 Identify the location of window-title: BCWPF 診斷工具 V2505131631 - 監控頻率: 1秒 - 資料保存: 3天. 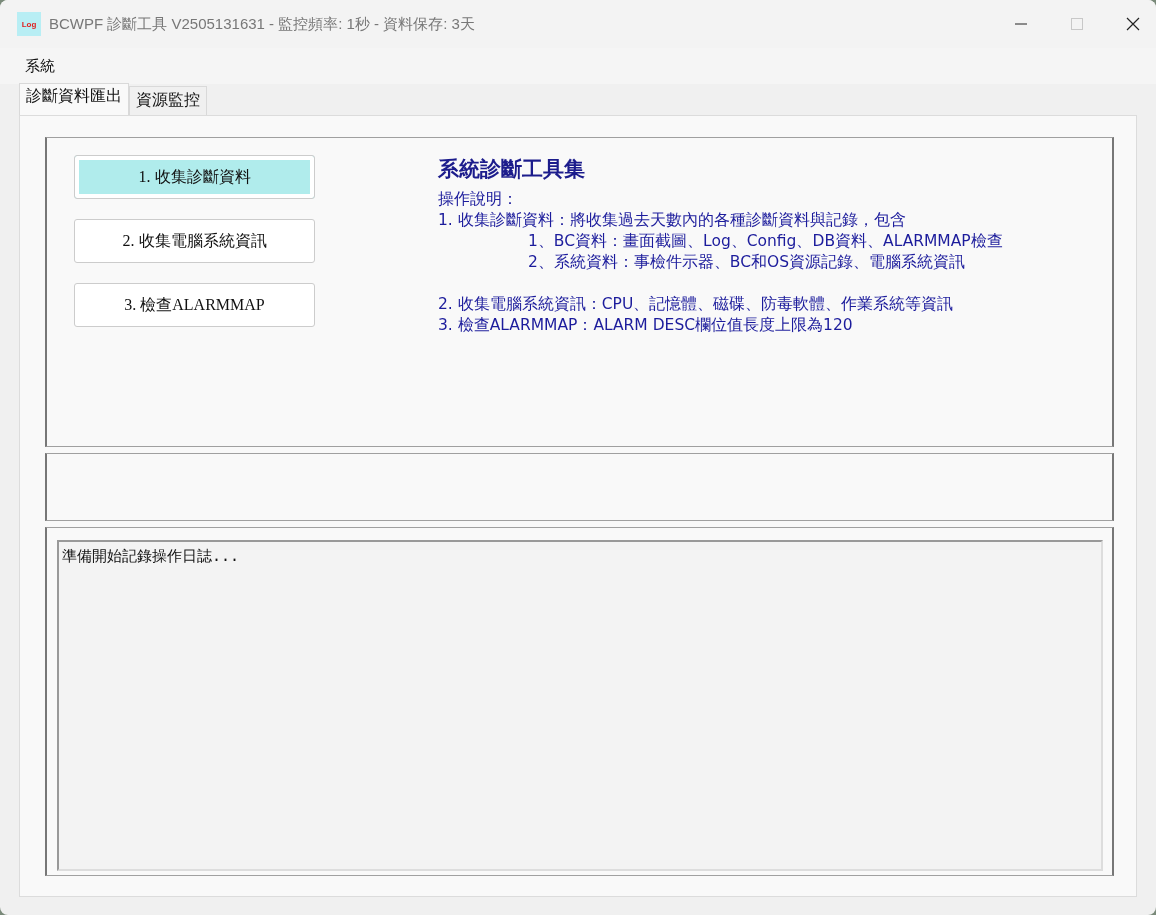
(262, 24).